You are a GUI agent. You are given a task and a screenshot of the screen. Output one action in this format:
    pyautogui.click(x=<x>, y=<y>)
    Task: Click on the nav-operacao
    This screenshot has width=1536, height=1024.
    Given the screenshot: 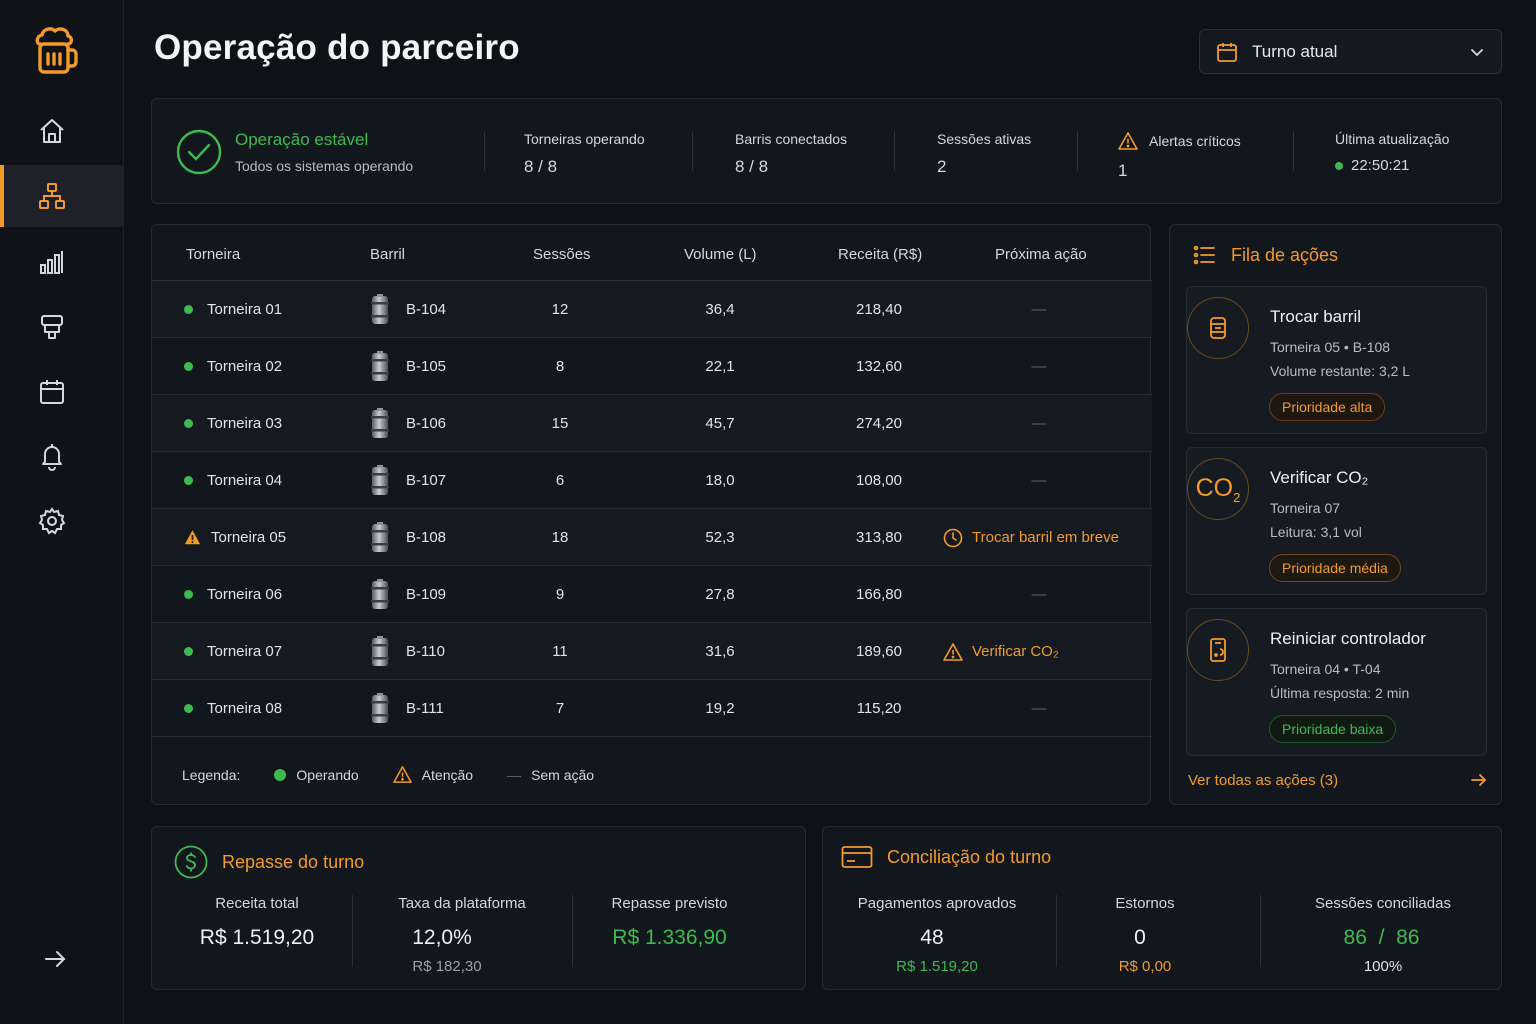 What is the action you would take?
    pyautogui.click(x=62, y=196)
    